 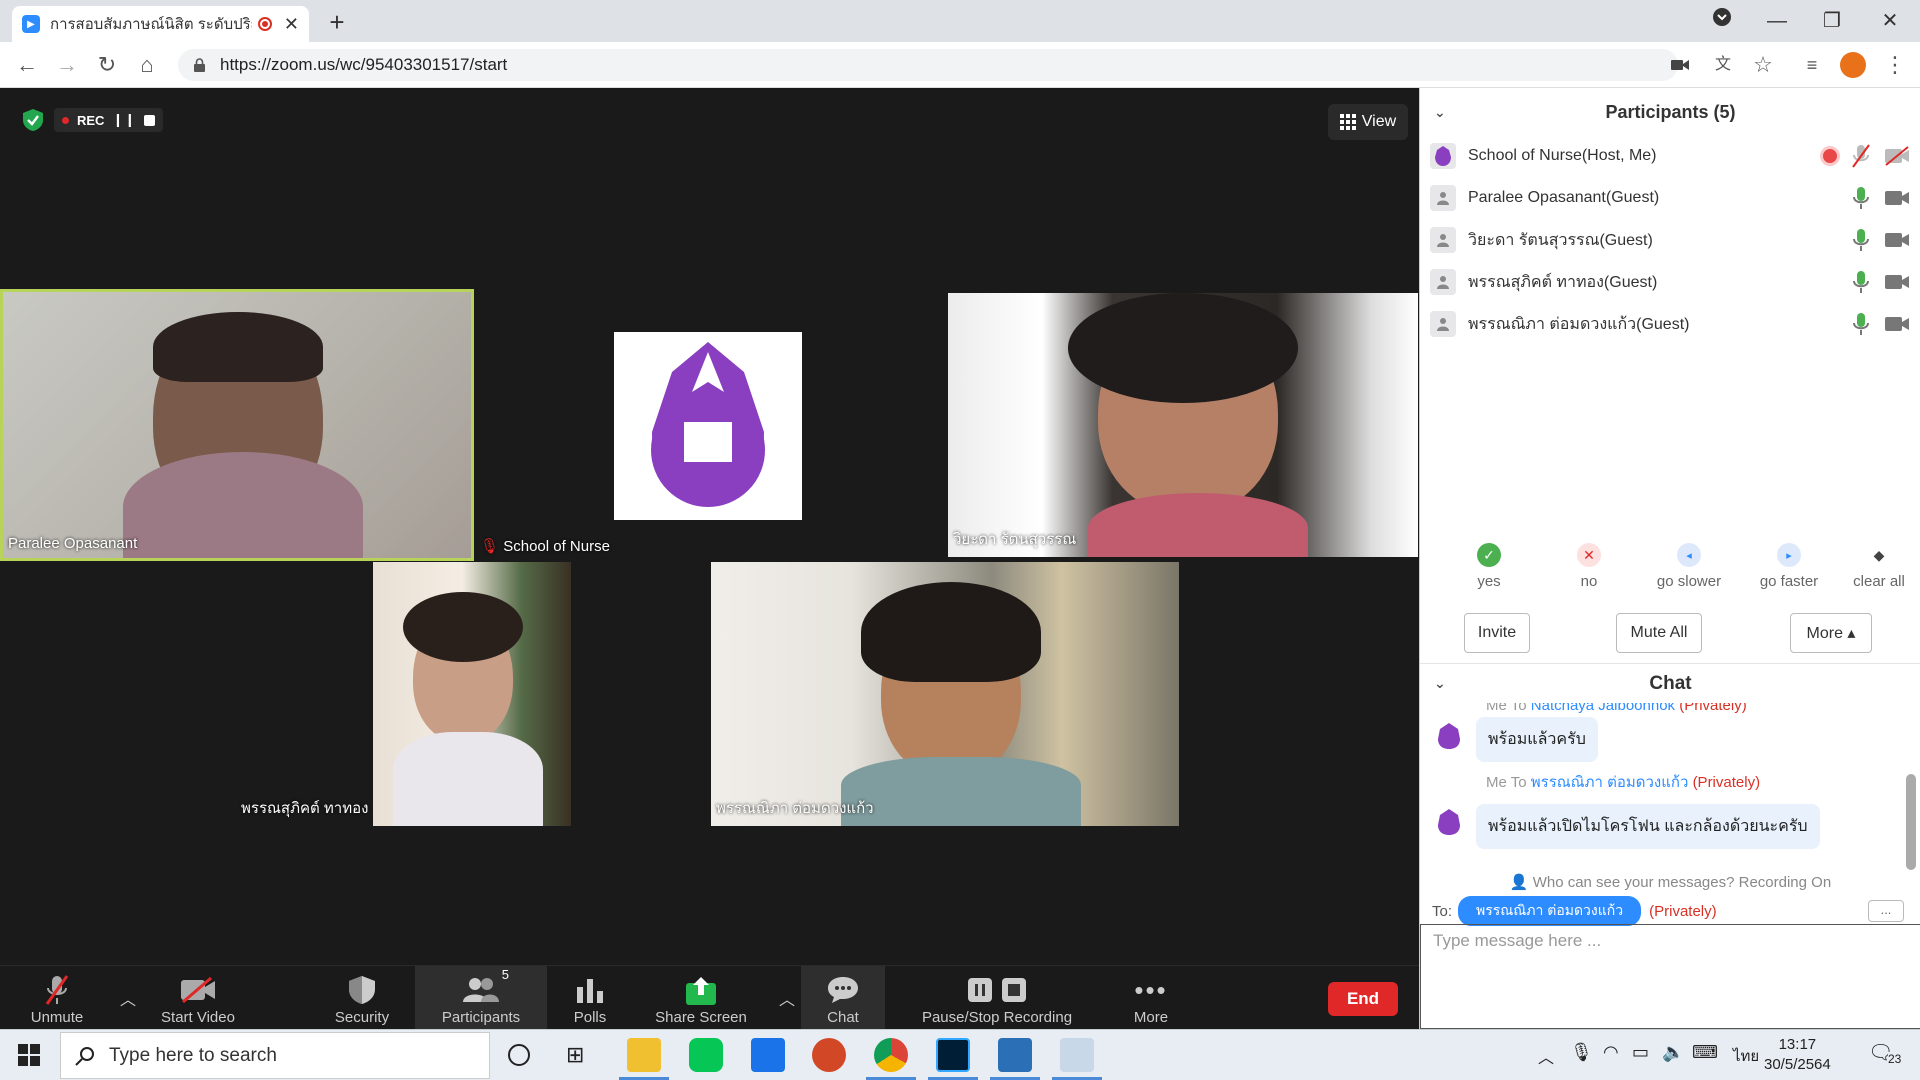 What do you see at coordinates (33, 120) in the screenshot?
I see `encryption-shield-icon` at bounding box center [33, 120].